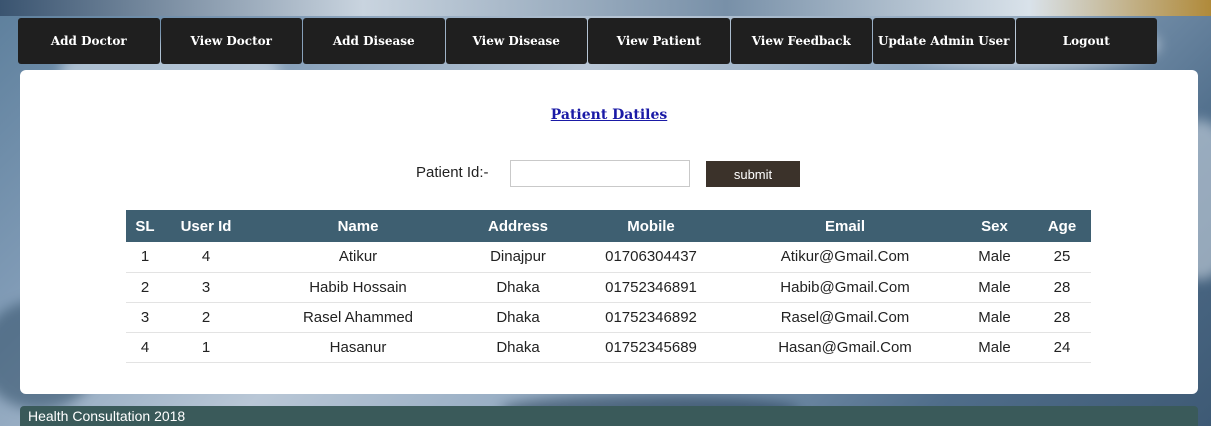  I want to click on column-header-email: Email, so click(845, 226).